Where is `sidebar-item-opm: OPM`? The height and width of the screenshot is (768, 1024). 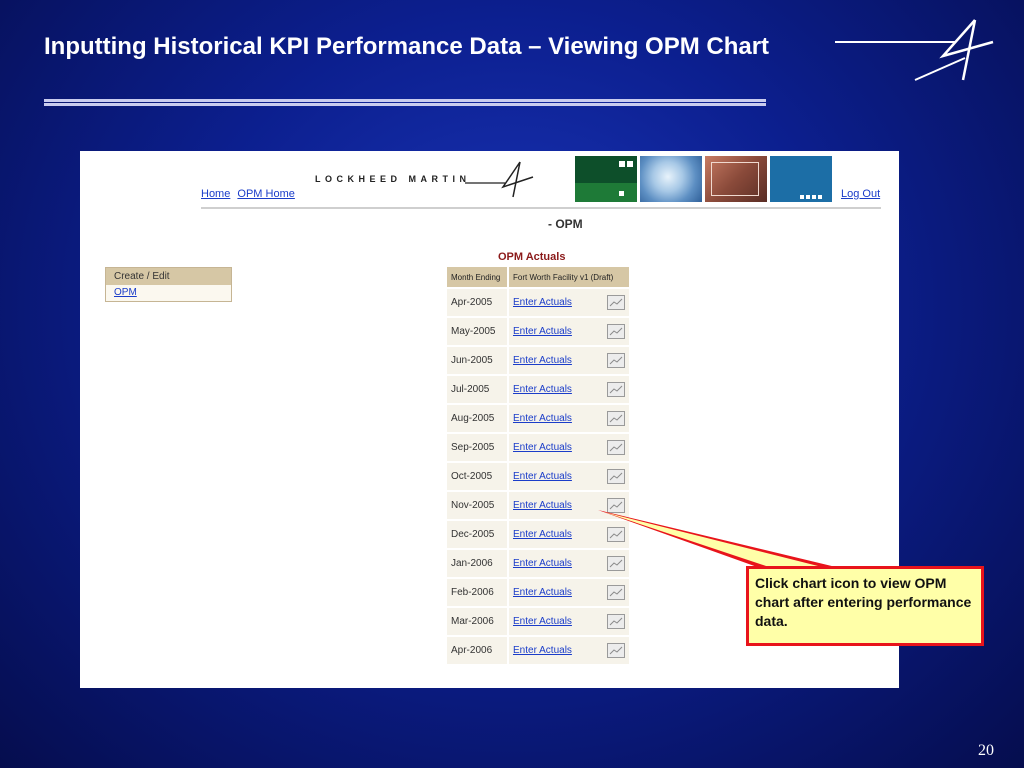
sidebar-item-opm: OPM is located at coordinates (168, 293).